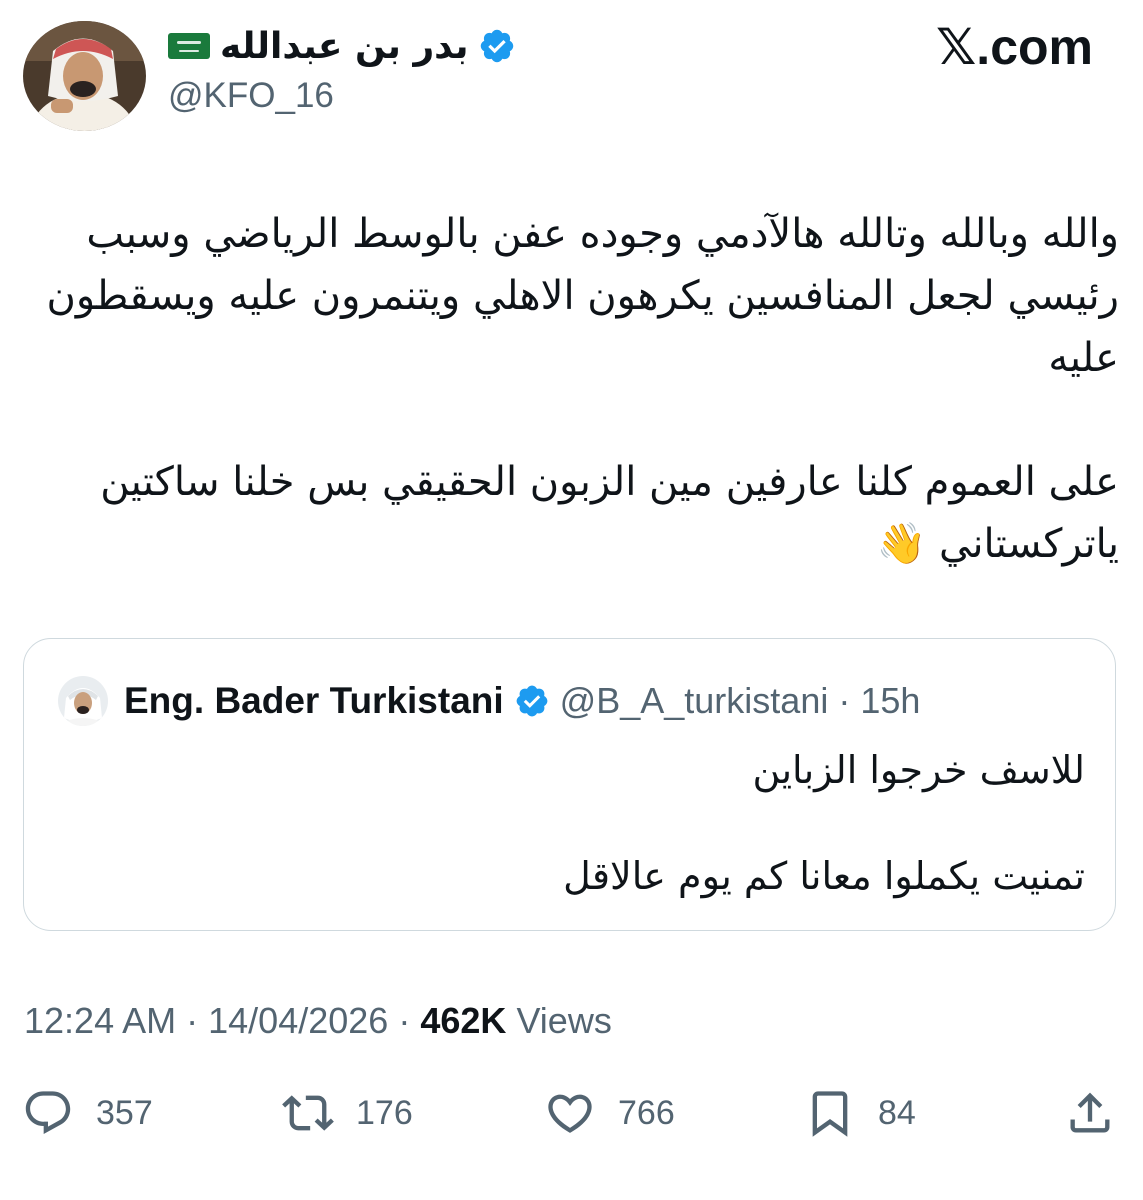 This screenshot has width=1143, height=1200. Describe the element at coordinates (646, 1112) in the screenshot. I see `like-count: 766` at that location.